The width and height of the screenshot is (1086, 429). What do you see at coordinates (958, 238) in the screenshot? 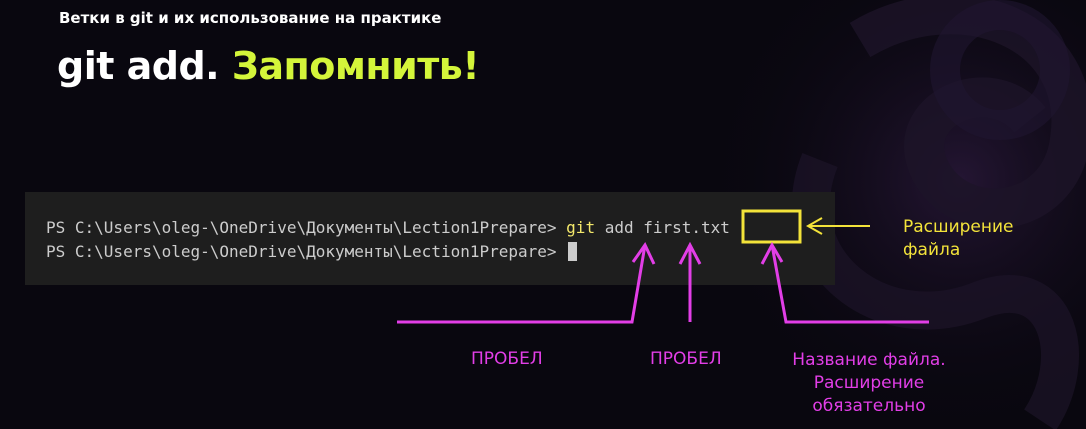
I see `extension-label: Расширение файла` at bounding box center [958, 238].